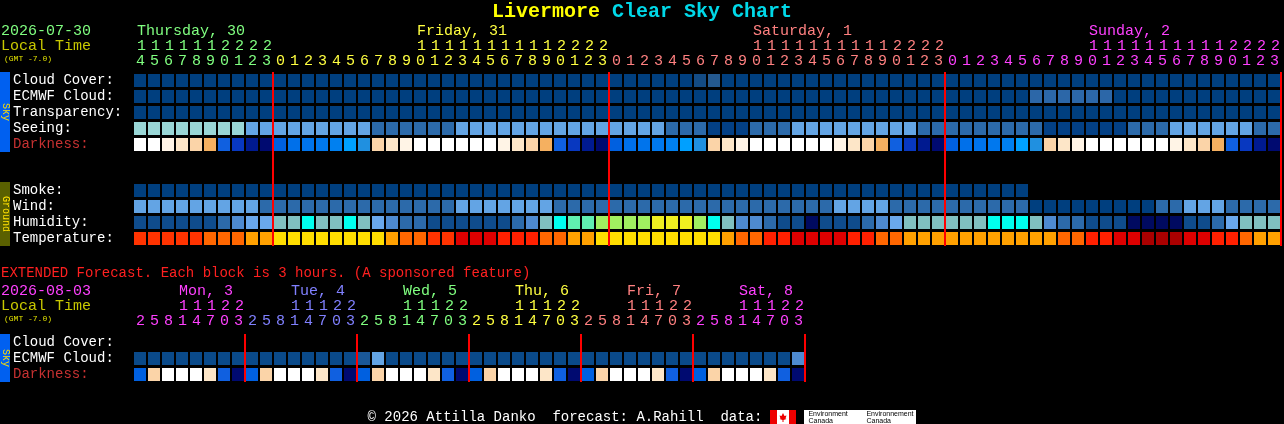  Describe the element at coordinates (766, 291) in the screenshot. I see `day-label: Sat, 8` at that location.